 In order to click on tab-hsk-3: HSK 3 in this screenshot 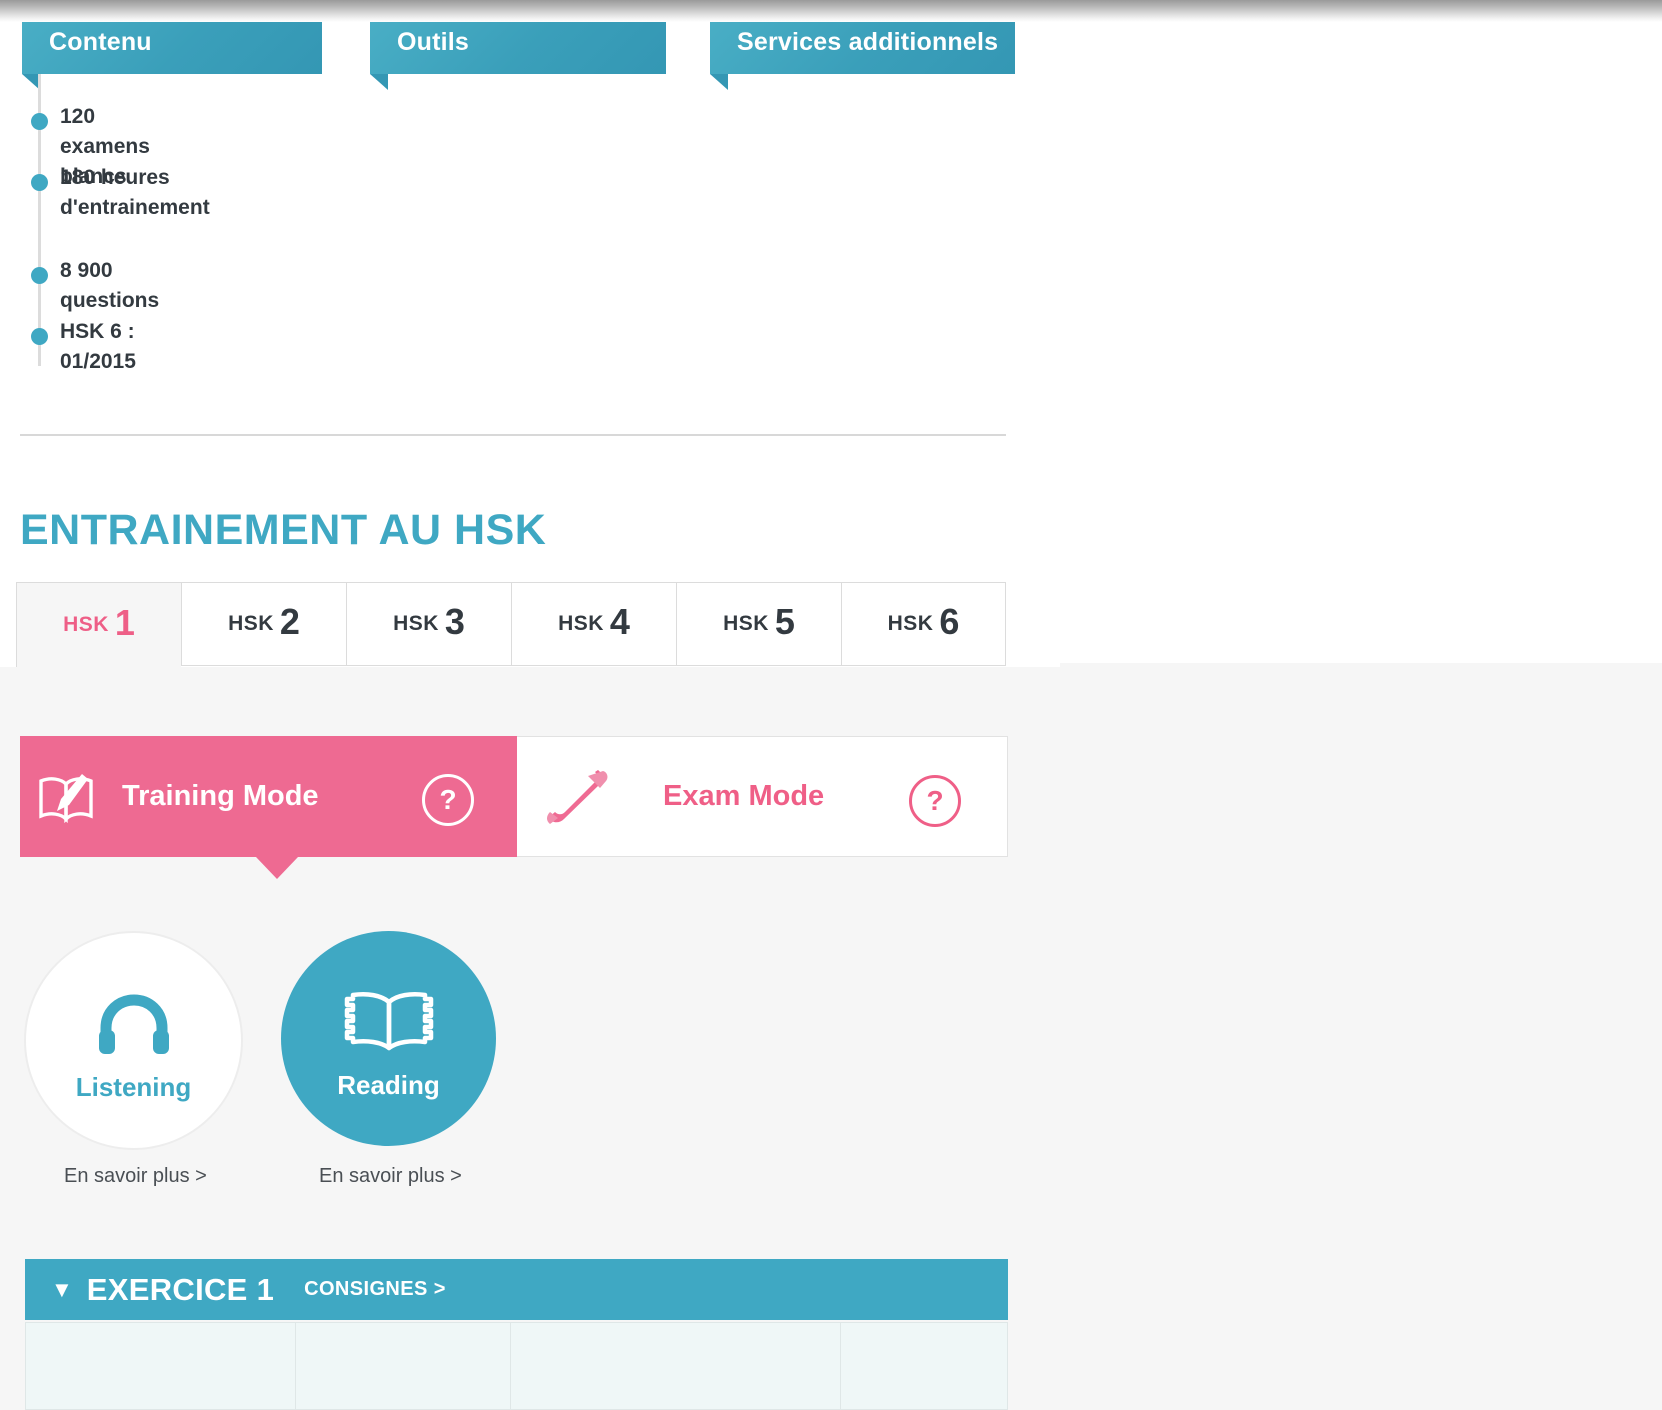, I will do `click(428, 624)`.